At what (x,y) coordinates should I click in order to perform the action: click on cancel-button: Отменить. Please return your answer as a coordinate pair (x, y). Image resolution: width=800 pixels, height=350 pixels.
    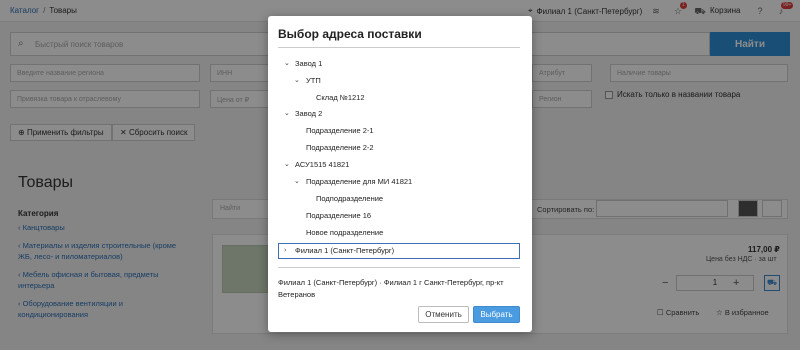
    Looking at the image, I should click on (443, 314).